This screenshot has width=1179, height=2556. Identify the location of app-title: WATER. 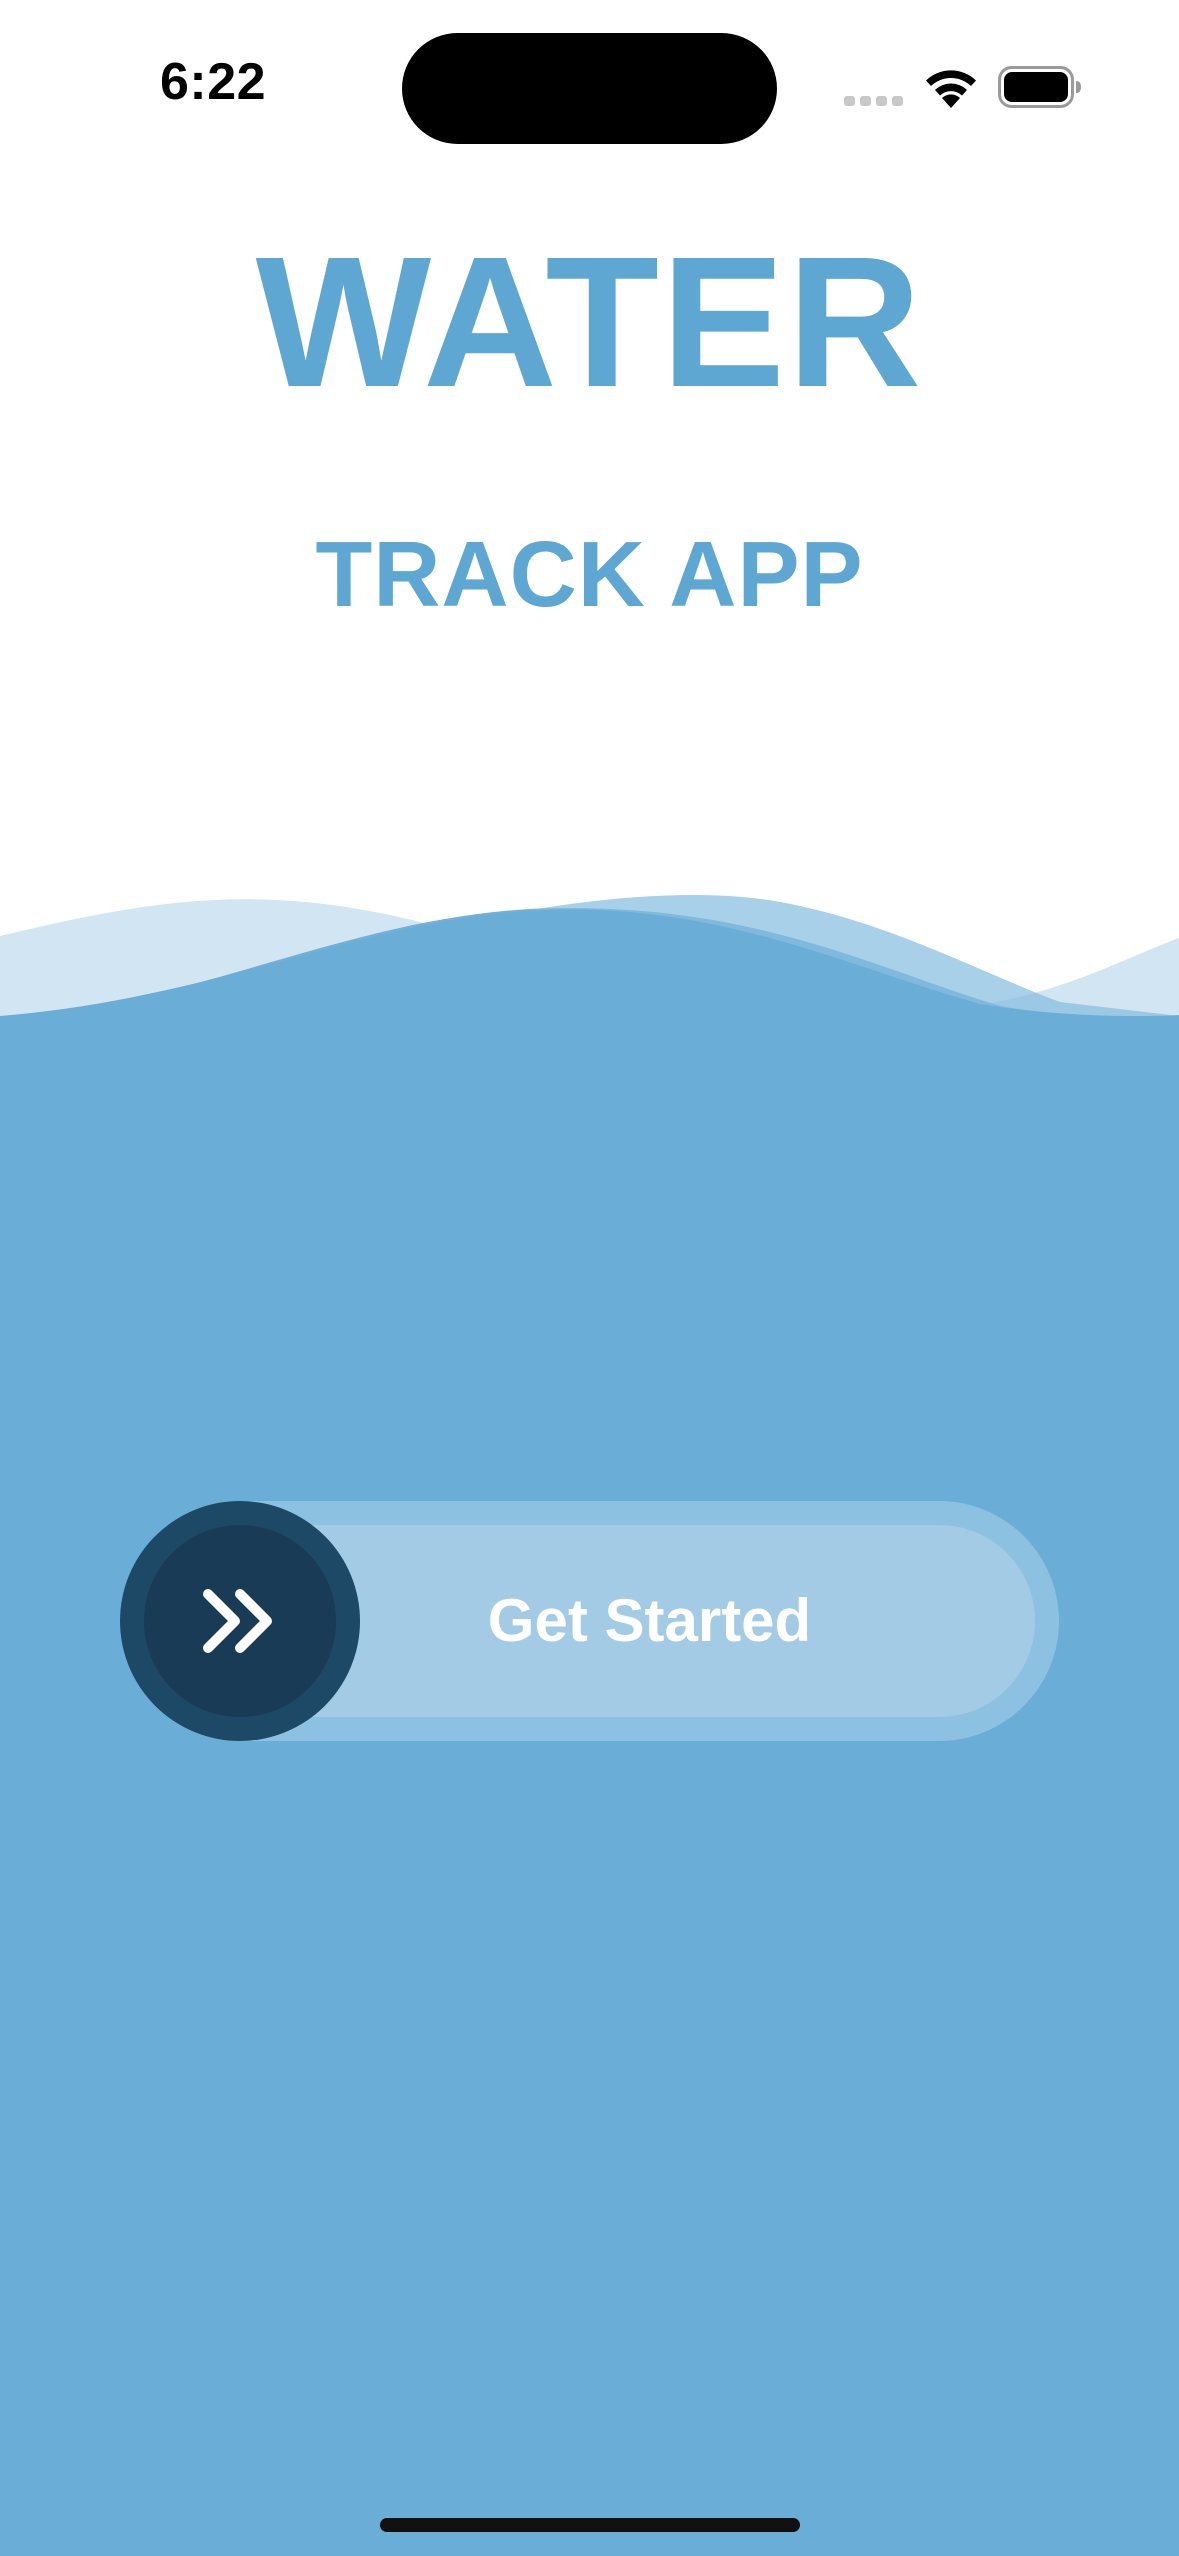
(589, 322).